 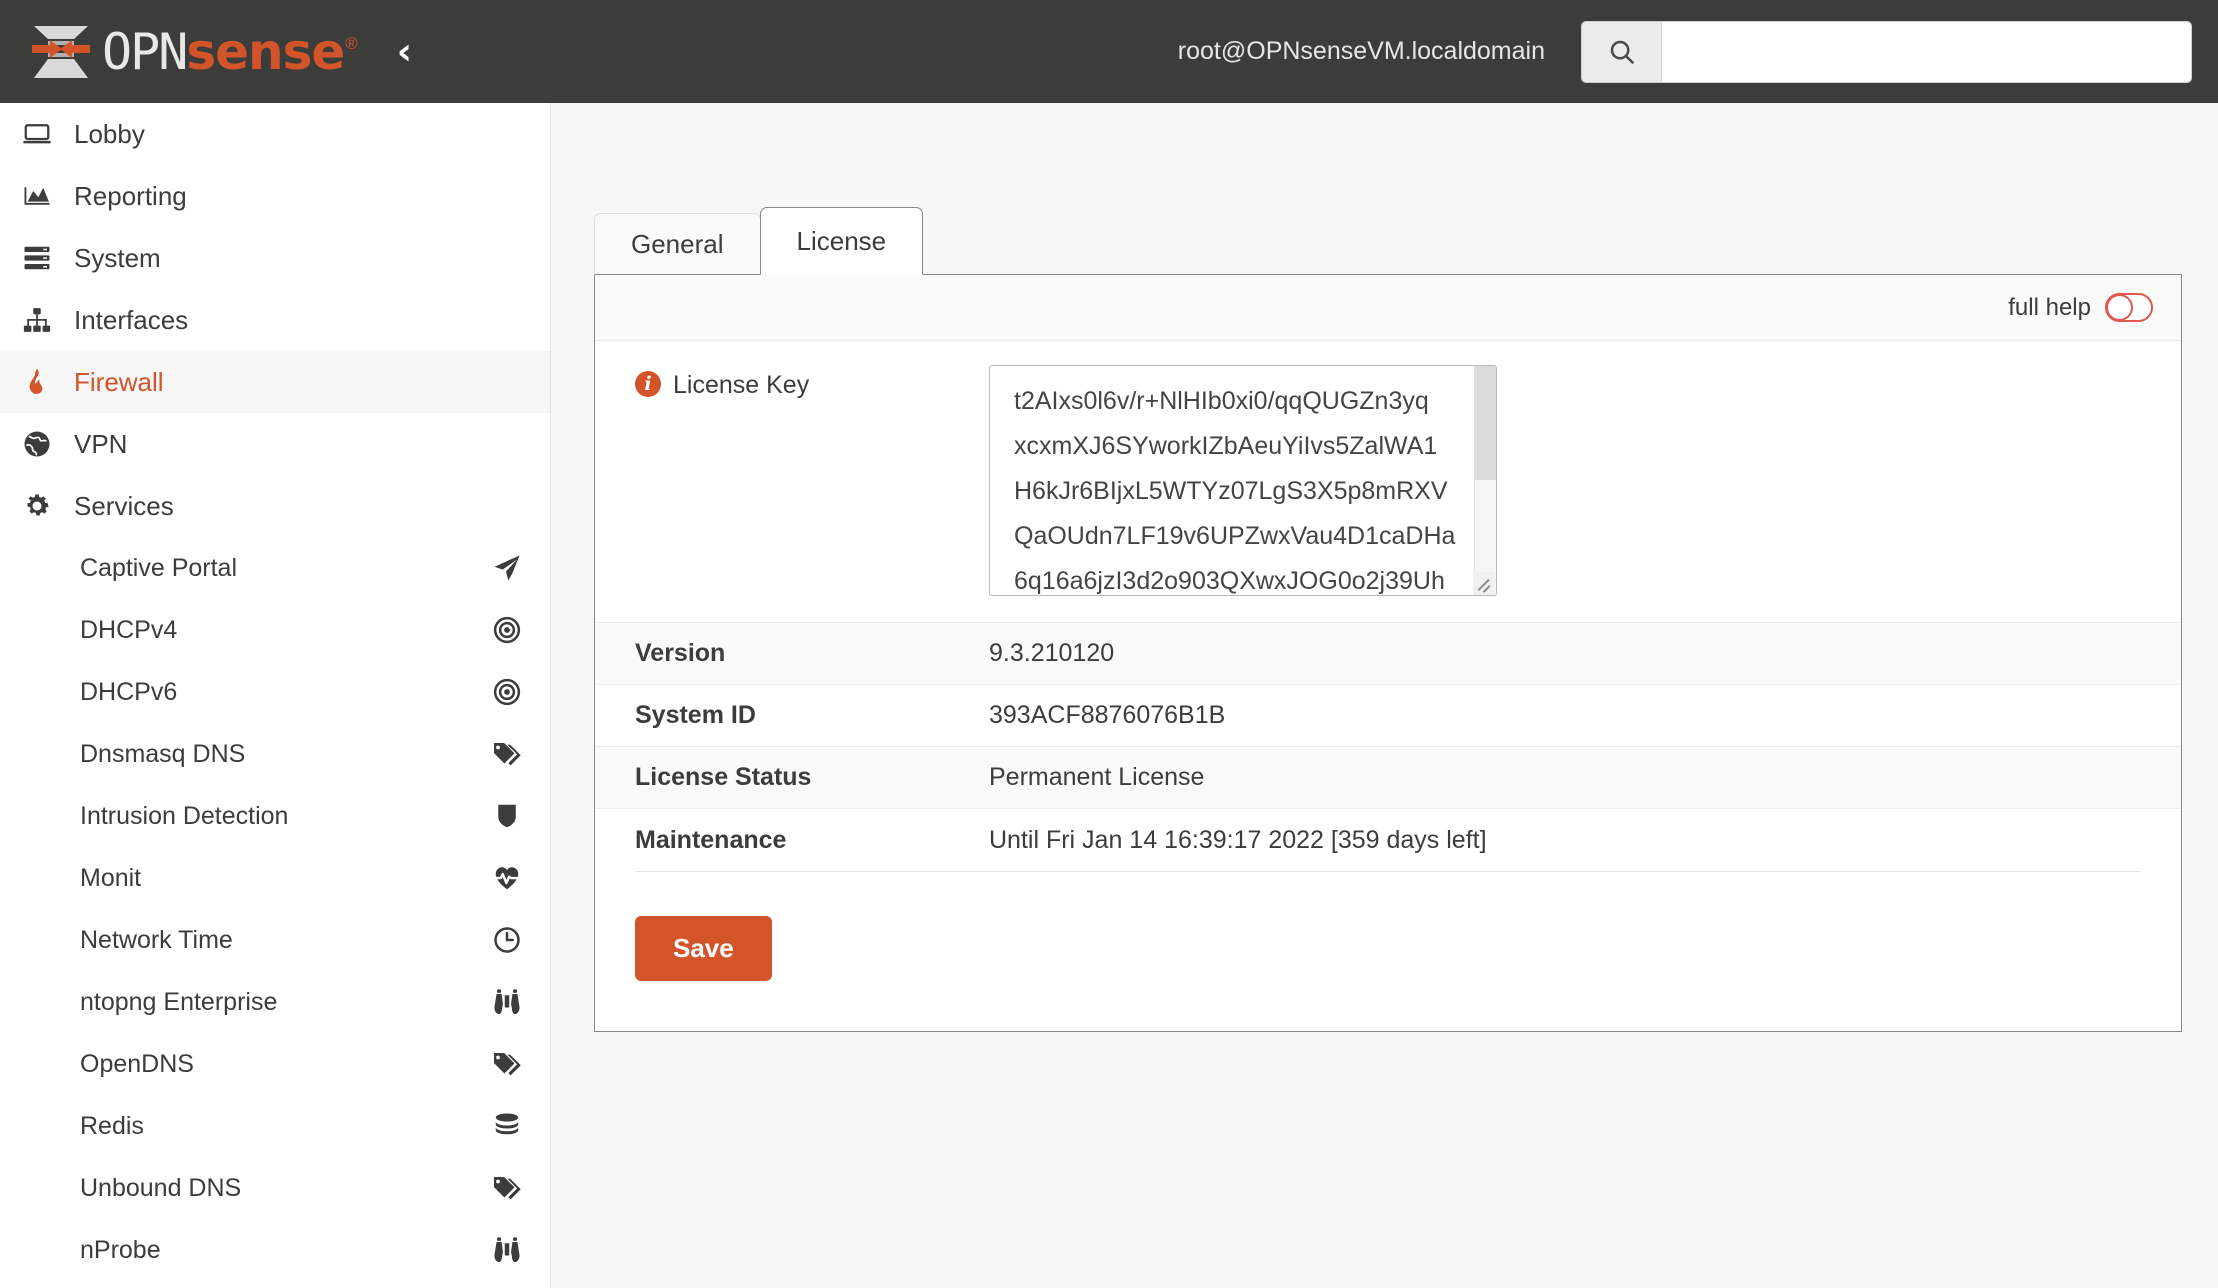 What do you see at coordinates (1097, 777) in the screenshot?
I see `row-value: Permanent License` at bounding box center [1097, 777].